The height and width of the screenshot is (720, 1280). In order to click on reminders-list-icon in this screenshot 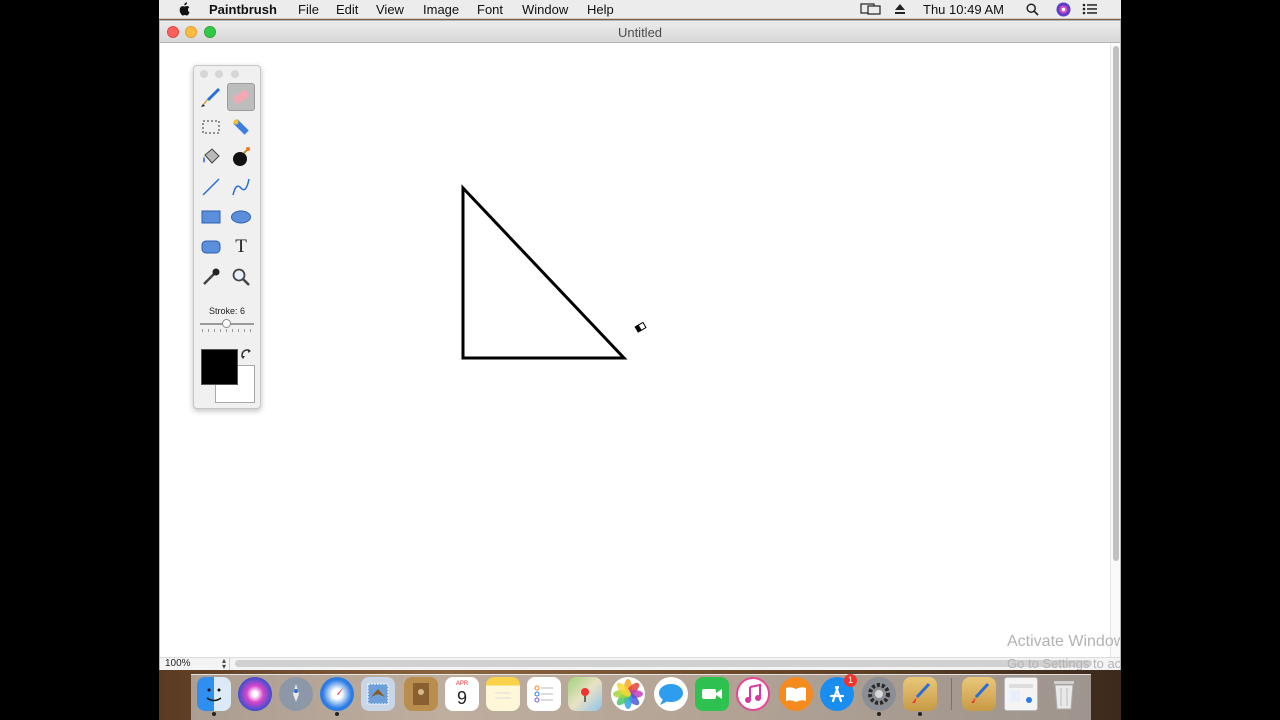, I will do `click(543, 694)`.